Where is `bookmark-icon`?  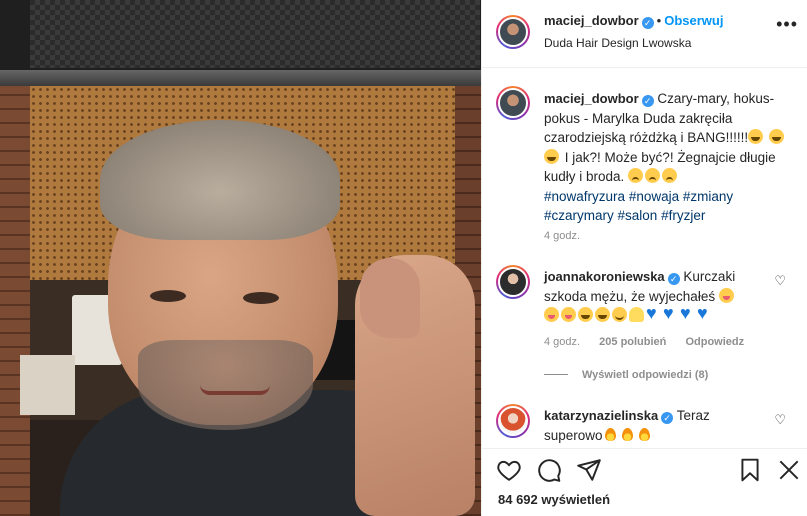
bookmark-icon is located at coordinates (750, 470).